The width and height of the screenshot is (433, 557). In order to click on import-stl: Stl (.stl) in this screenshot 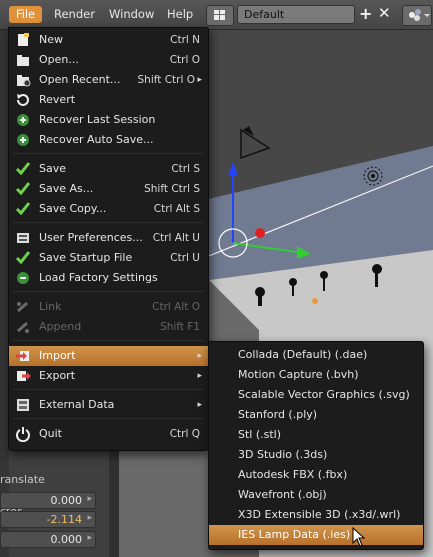, I will do `click(316, 435)`.